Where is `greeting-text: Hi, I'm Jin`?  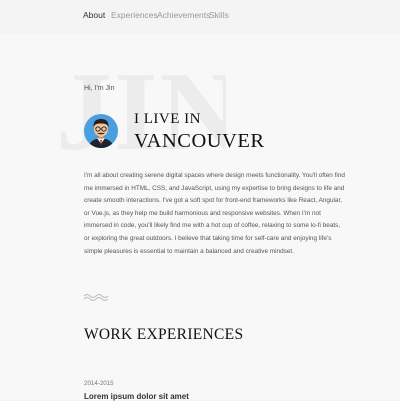
greeting-text: Hi, I'm Jin is located at coordinates (99, 88).